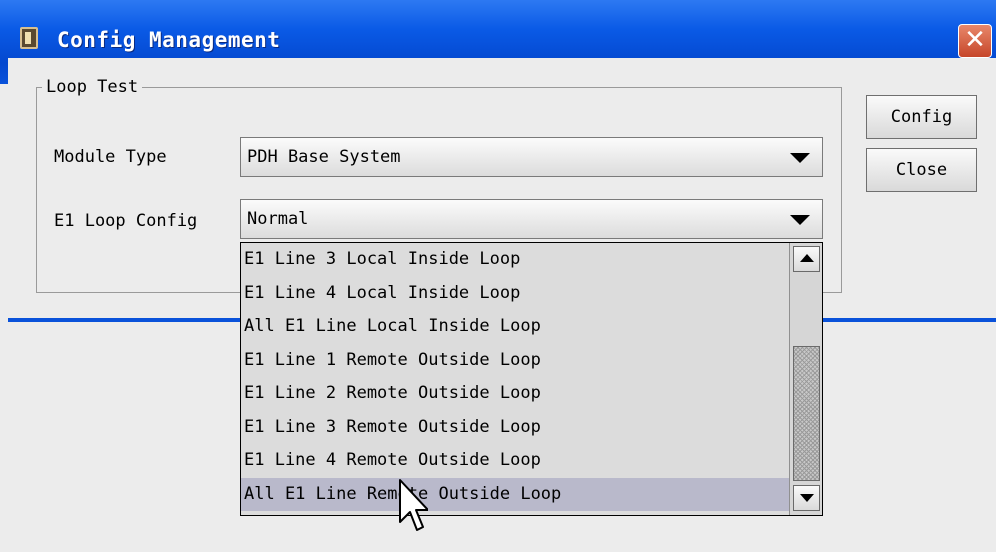  I want to click on e1-loop-config-select: Normal, so click(531, 219).